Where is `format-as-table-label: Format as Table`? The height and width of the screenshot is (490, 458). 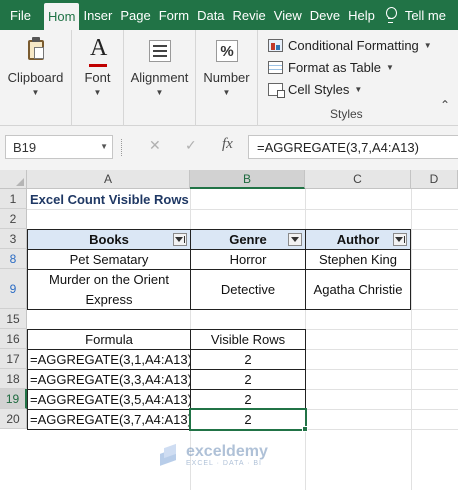
format-as-table-label: Format as Table is located at coordinates (334, 67).